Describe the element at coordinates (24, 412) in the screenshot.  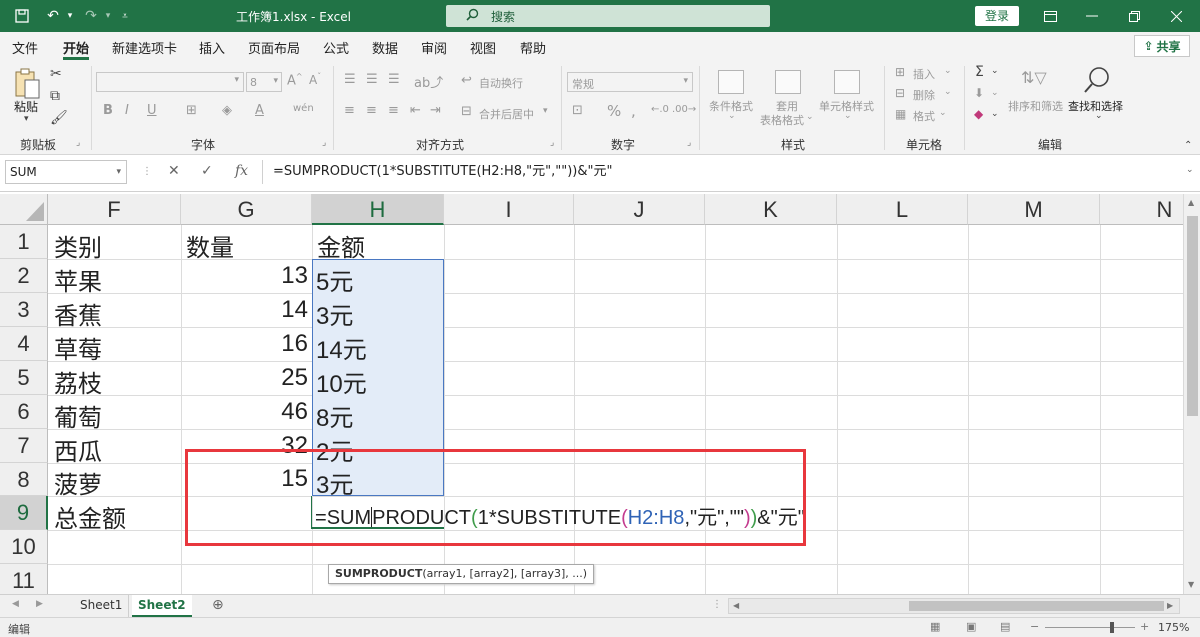
I see `row-header-6: 6` at that location.